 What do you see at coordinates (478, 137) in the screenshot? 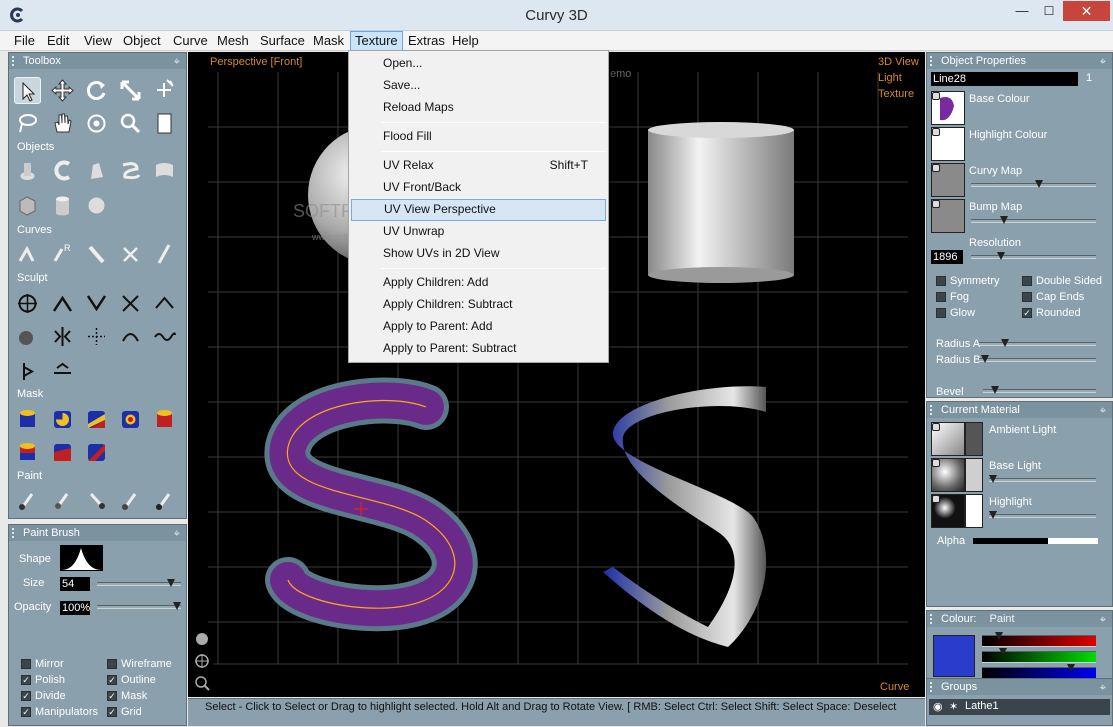
I see `menu-item-flood-fill: Flood Fill` at bounding box center [478, 137].